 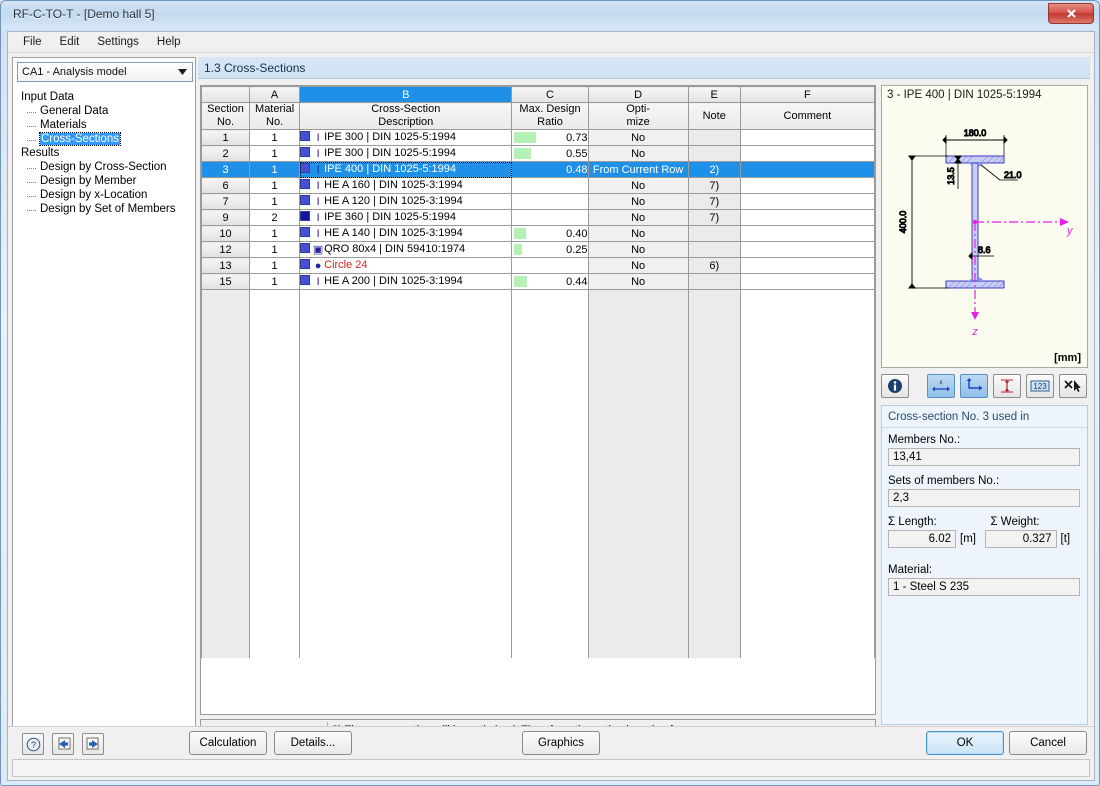 I want to click on tree-group-input-data: Input Data, so click(x=106, y=97).